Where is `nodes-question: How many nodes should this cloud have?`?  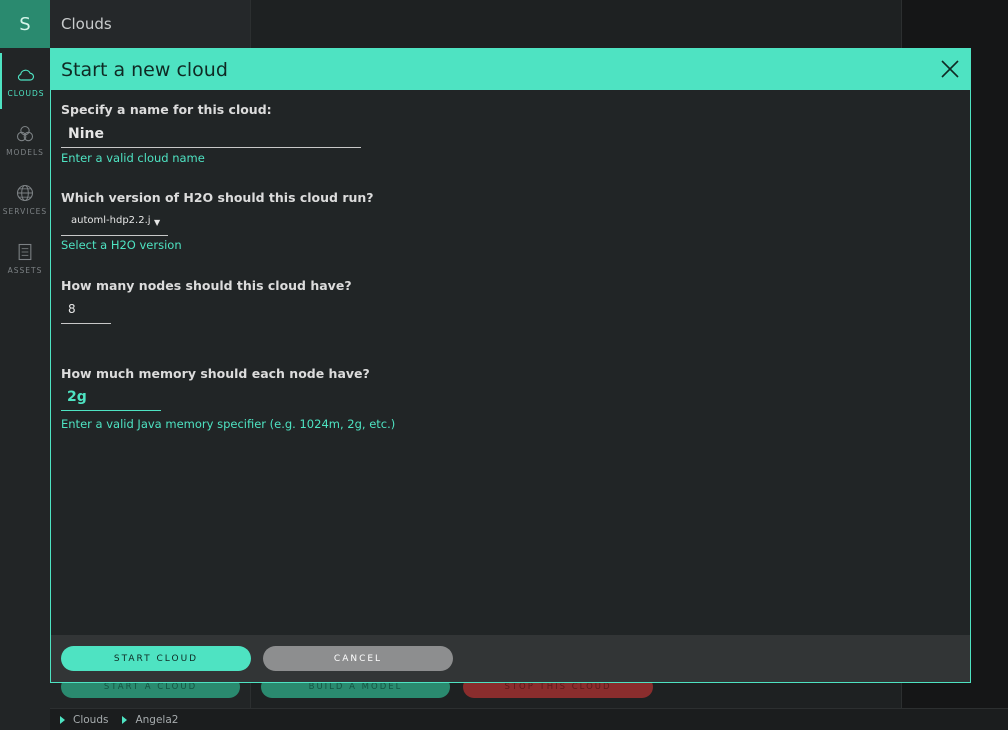 nodes-question: How many nodes should this cloud have? is located at coordinates (206, 285).